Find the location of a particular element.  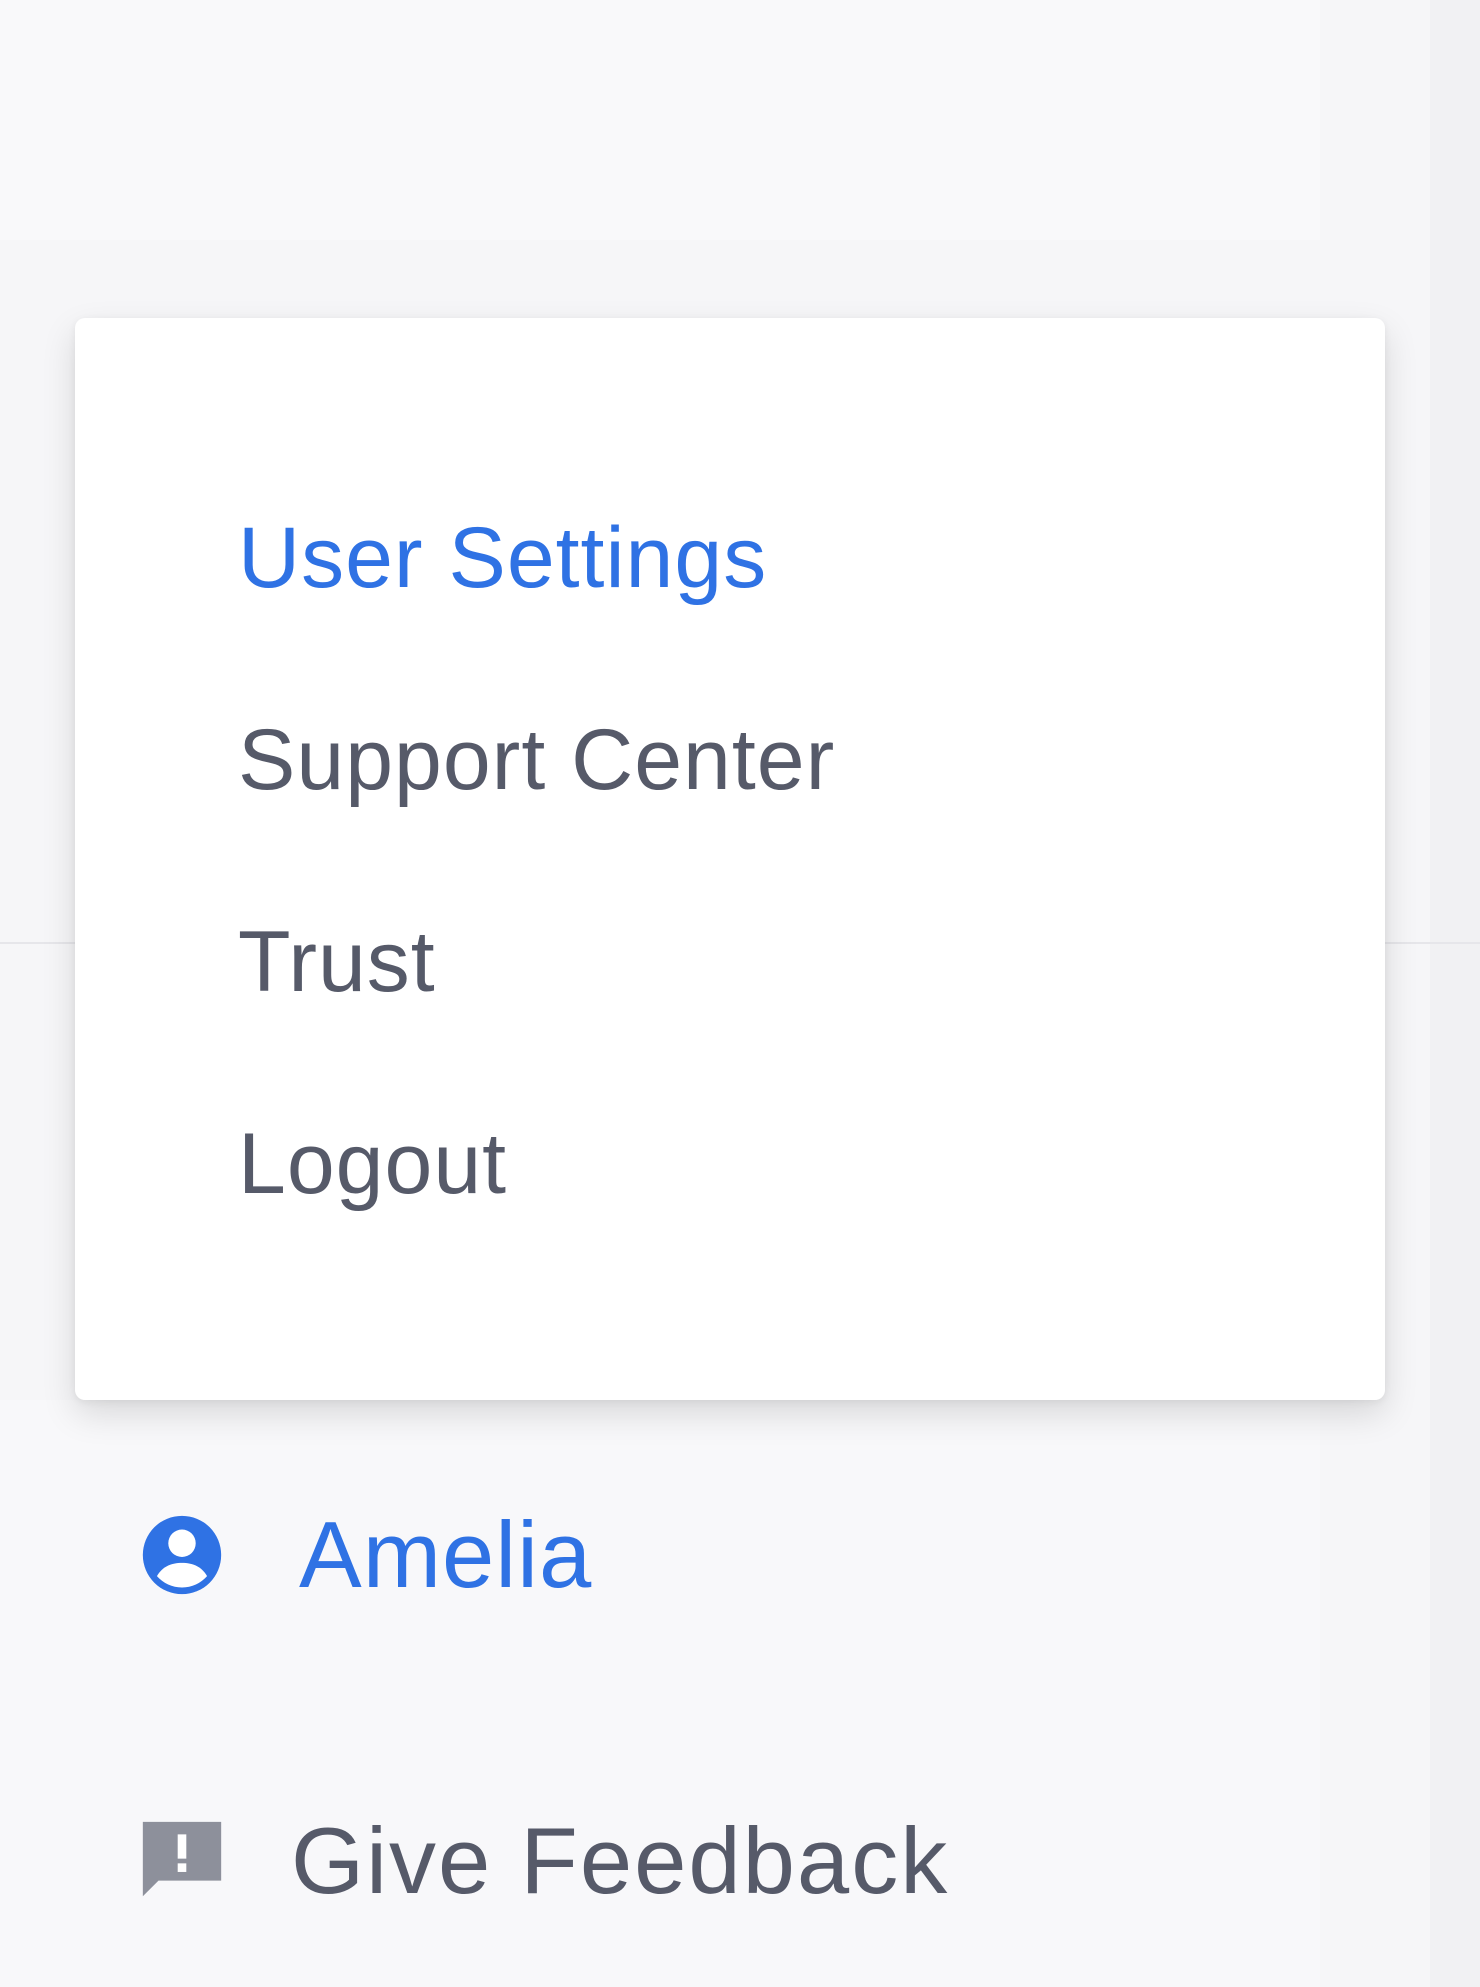

menu-item-trust: Trust is located at coordinates (337, 962).